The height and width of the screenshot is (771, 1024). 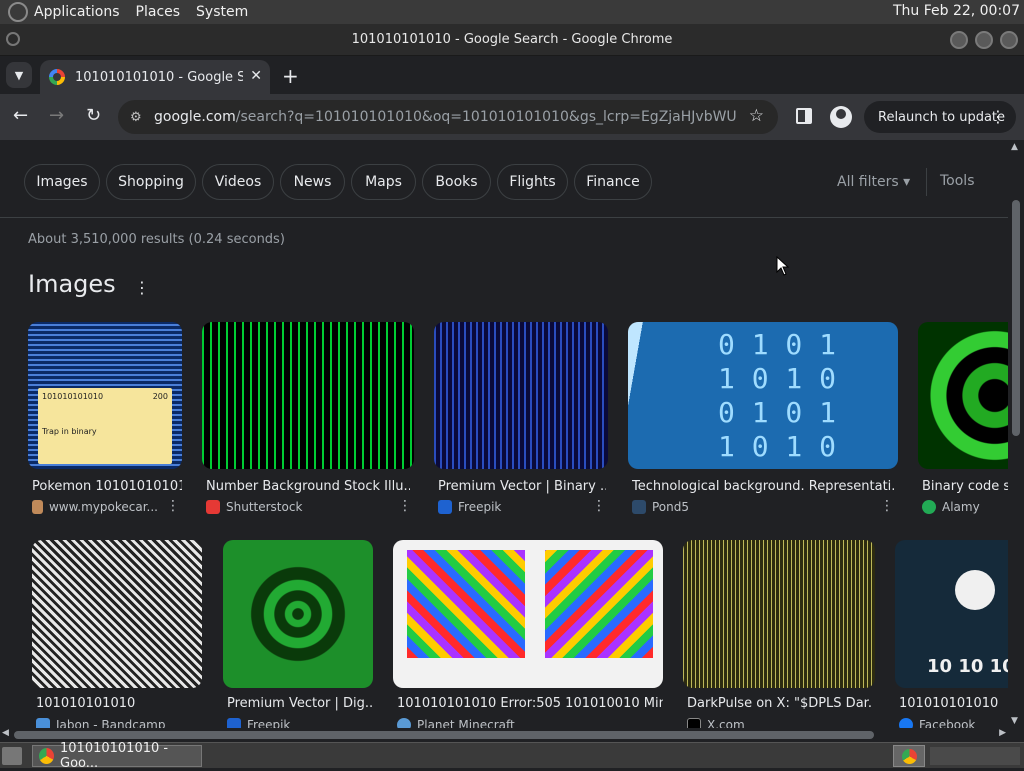 I want to click on reload-icon: ↻, so click(x=93, y=115).